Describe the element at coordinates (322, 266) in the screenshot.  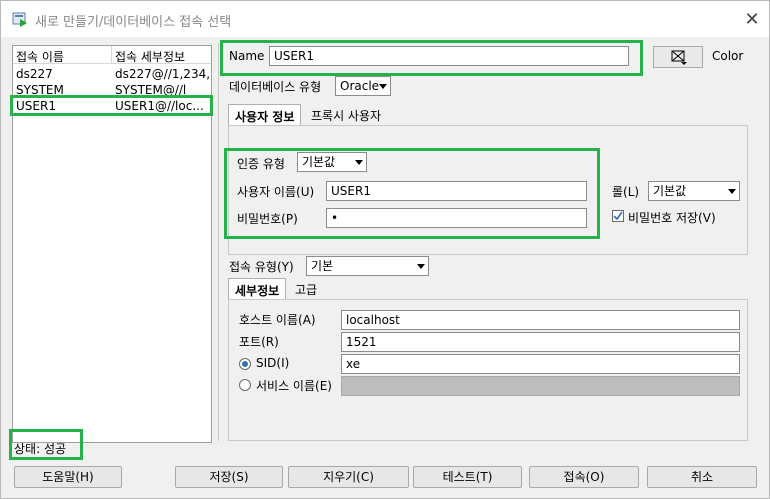
I see `conn-type-value: 기본` at that location.